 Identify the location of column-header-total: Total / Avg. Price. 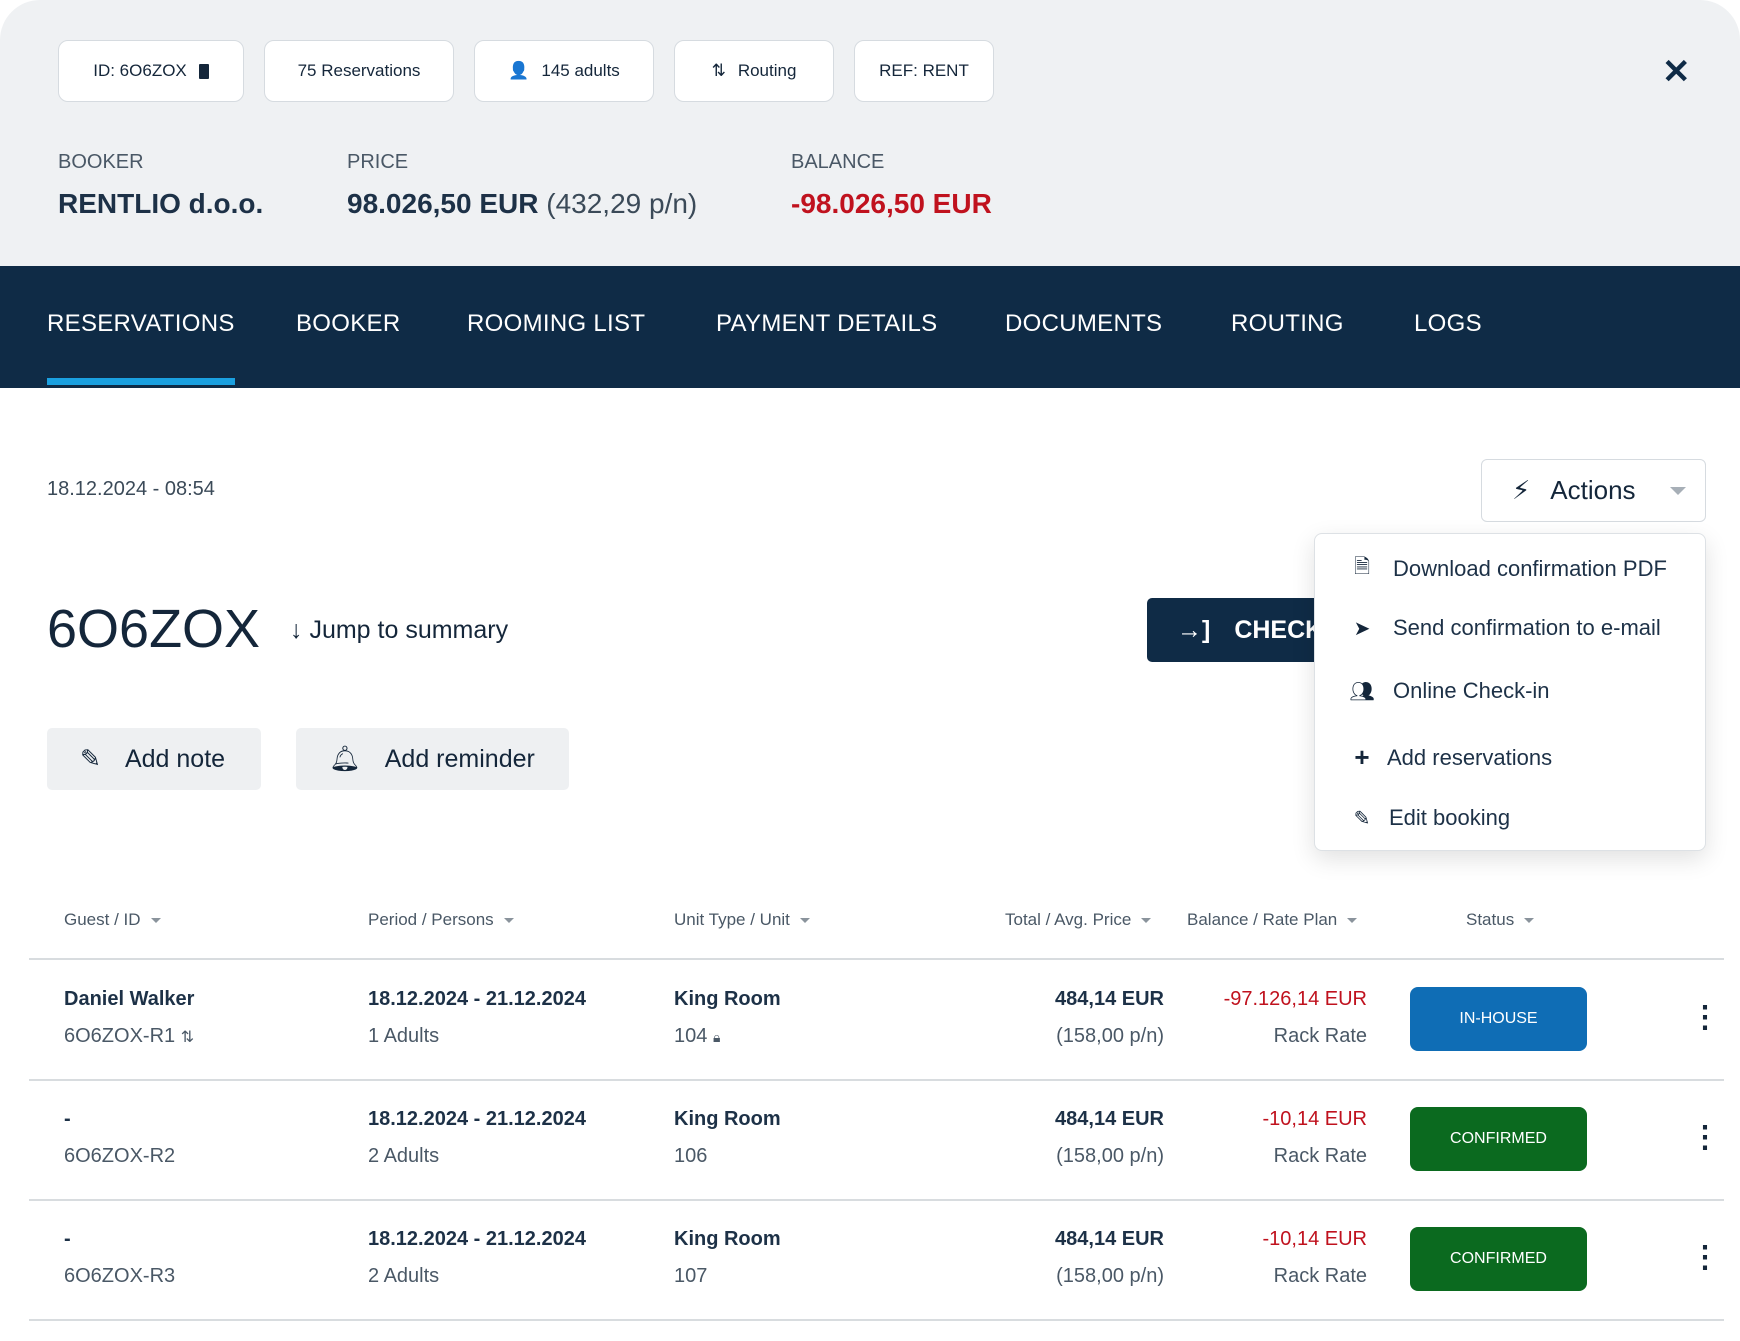
(1078, 920).